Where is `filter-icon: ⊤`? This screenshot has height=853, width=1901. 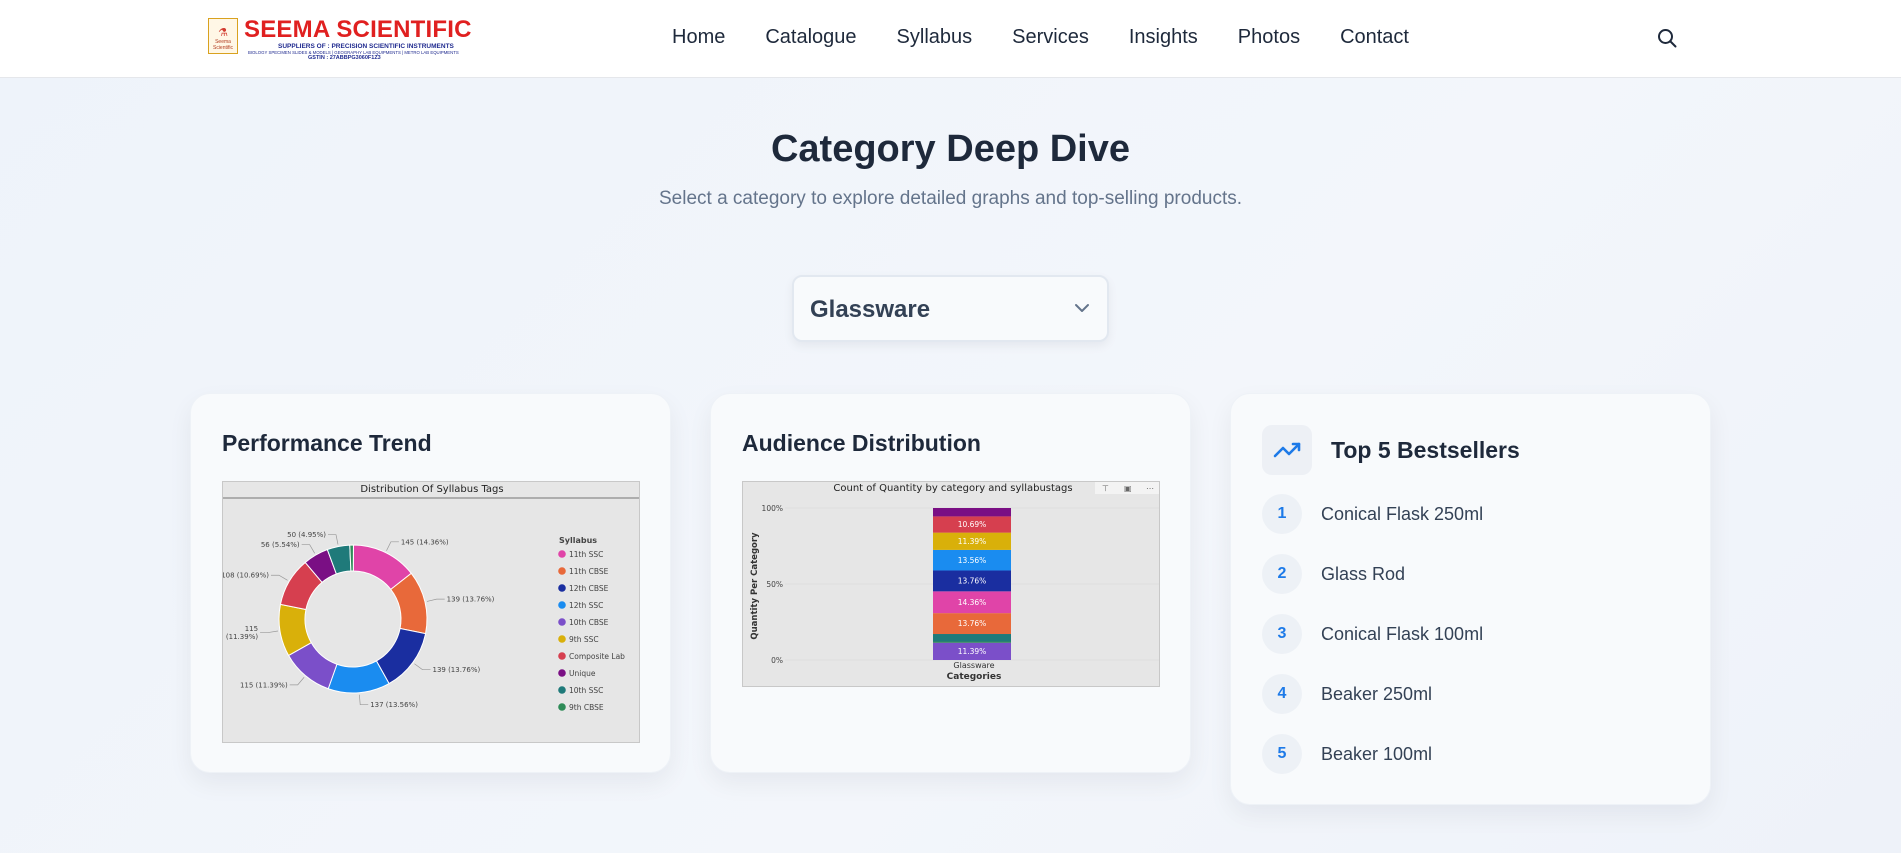
filter-icon: ⊤ is located at coordinates (1105, 488).